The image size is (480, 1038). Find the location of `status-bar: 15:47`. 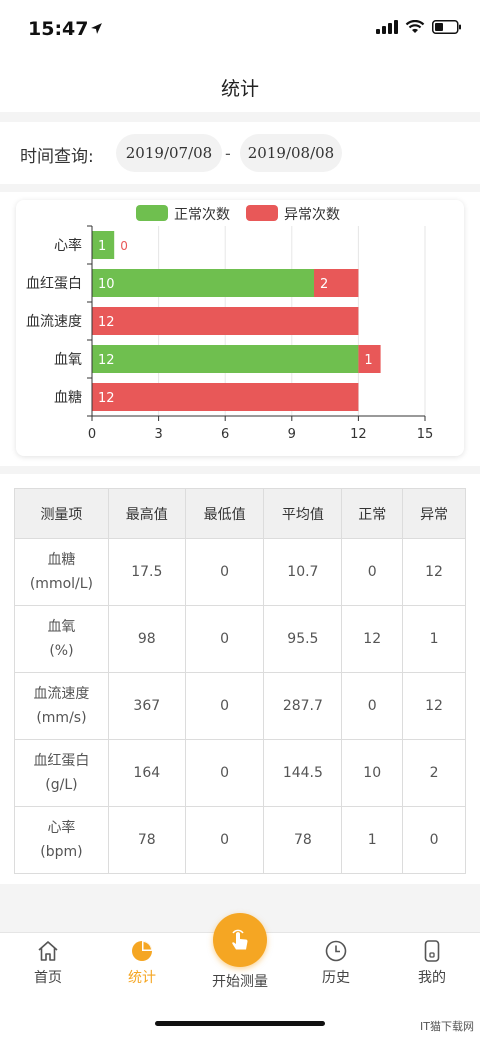

status-bar: 15:47 is located at coordinates (240, 30).